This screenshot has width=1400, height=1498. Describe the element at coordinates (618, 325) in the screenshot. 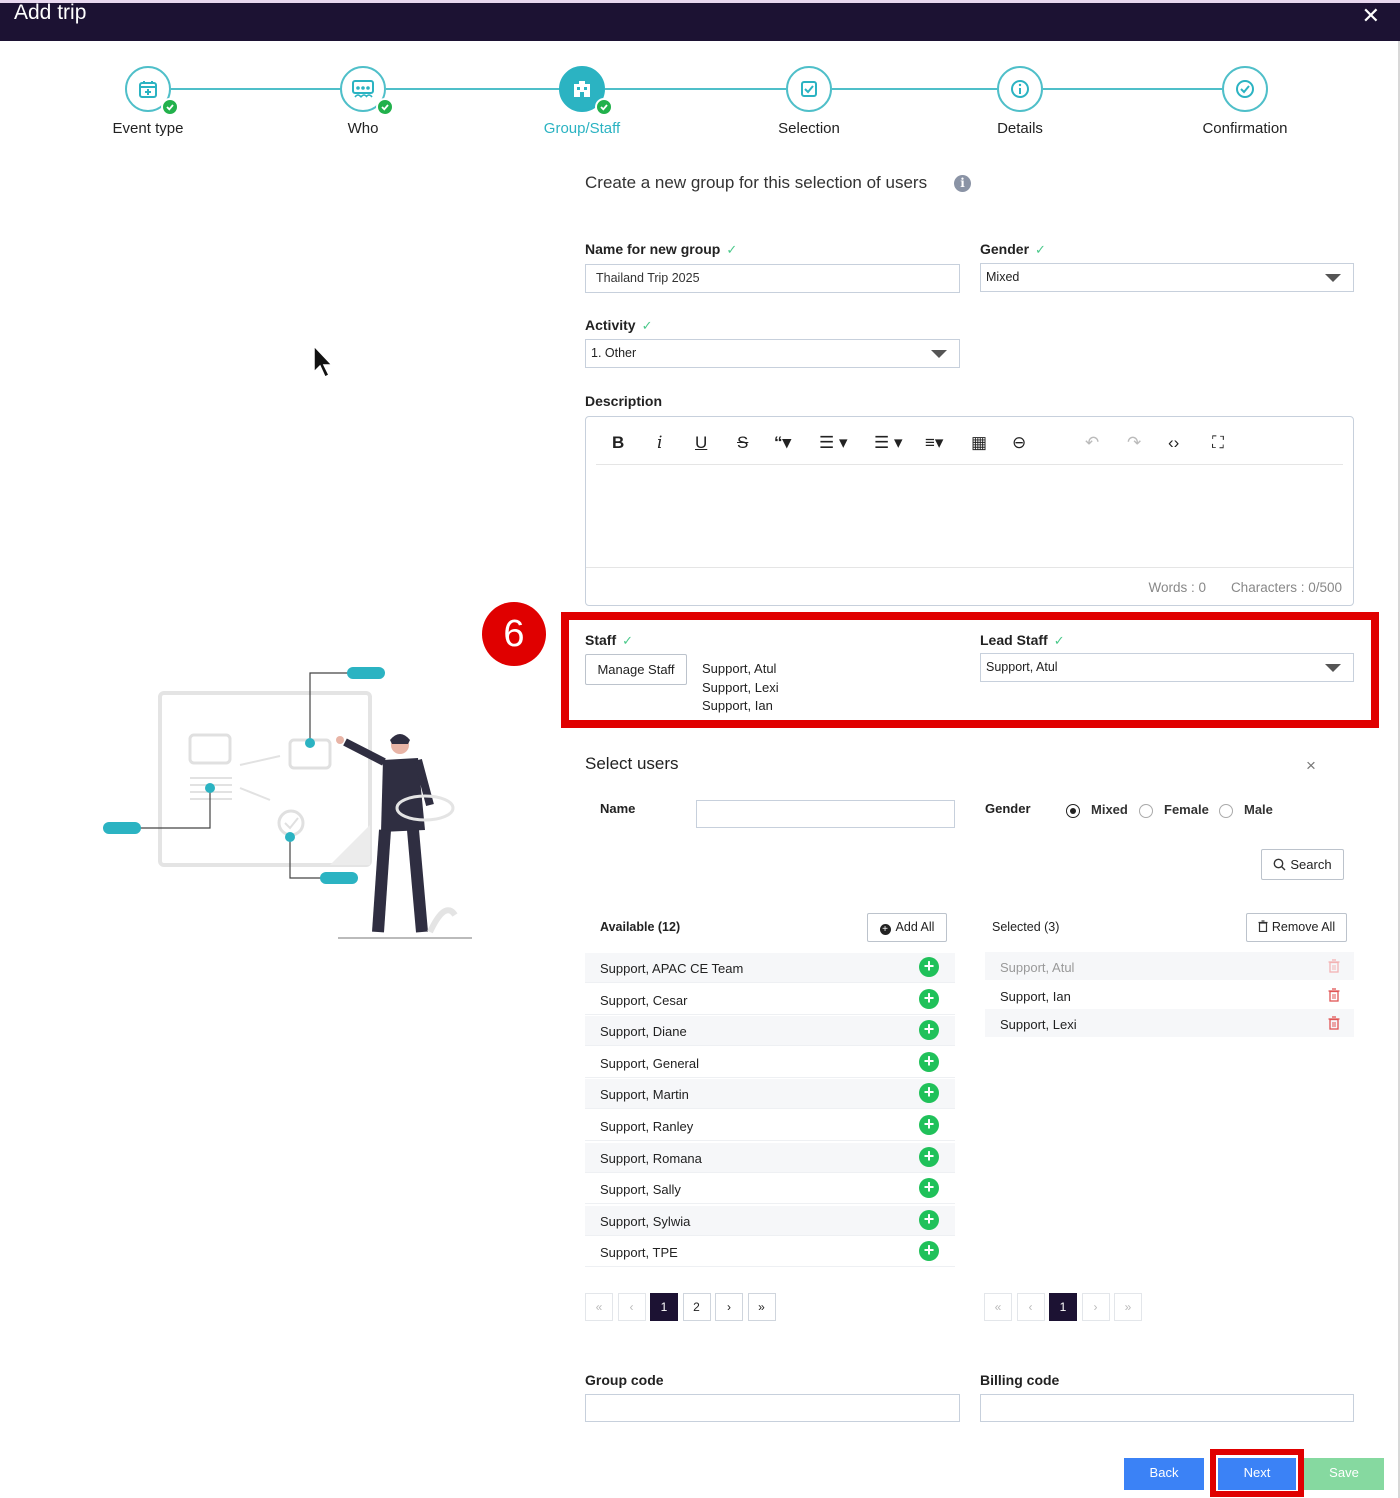

I see `activity-label: Activity ✓` at that location.